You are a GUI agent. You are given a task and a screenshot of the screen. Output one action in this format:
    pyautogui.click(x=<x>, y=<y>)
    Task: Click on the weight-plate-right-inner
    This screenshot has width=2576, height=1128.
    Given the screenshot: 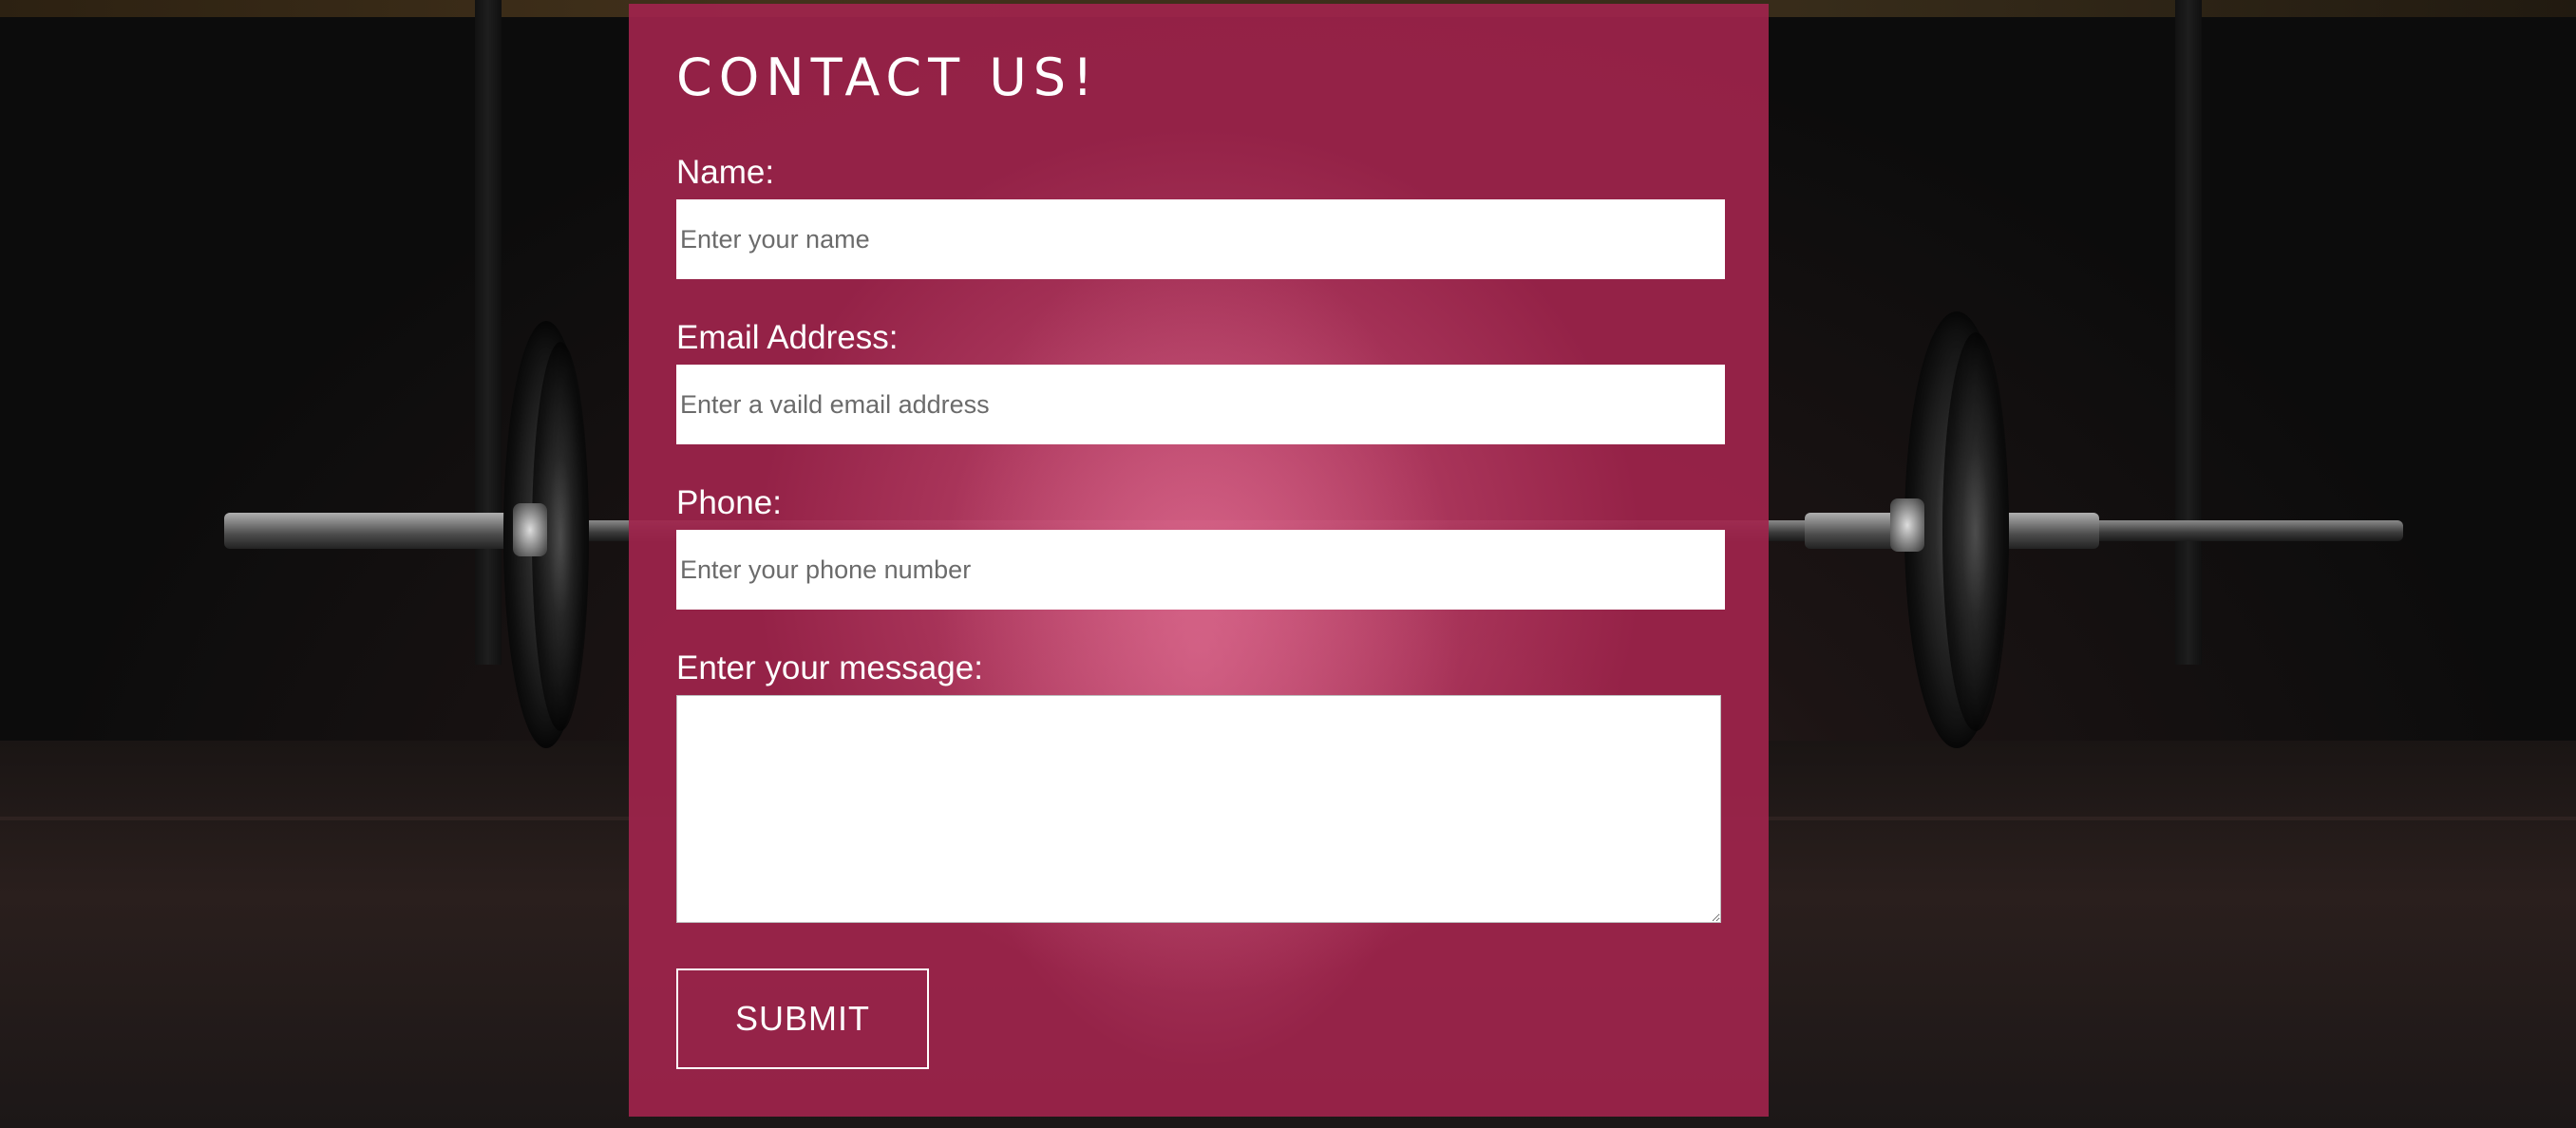 What is the action you would take?
    pyautogui.click(x=1975, y=531)
    